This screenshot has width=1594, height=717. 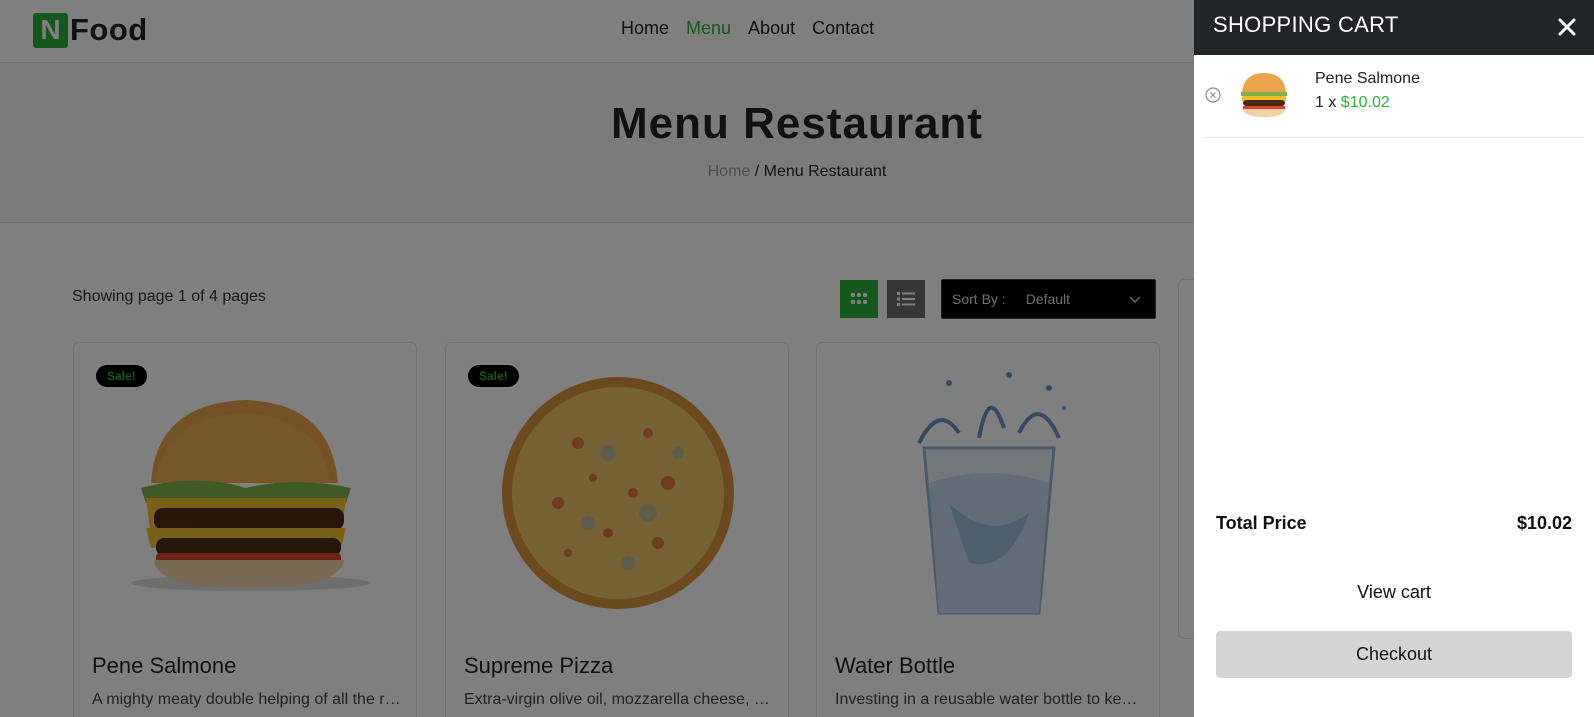 I want to click on cart-item-qty-text: 1 x, so click(x=1328, y=102).